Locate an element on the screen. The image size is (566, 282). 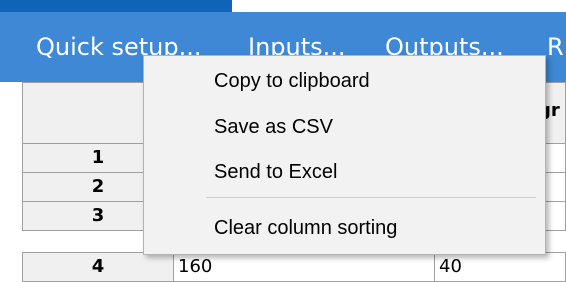
menu-item-clear-column-sorting: Clear column sorting is located at coordinates (344, 228).